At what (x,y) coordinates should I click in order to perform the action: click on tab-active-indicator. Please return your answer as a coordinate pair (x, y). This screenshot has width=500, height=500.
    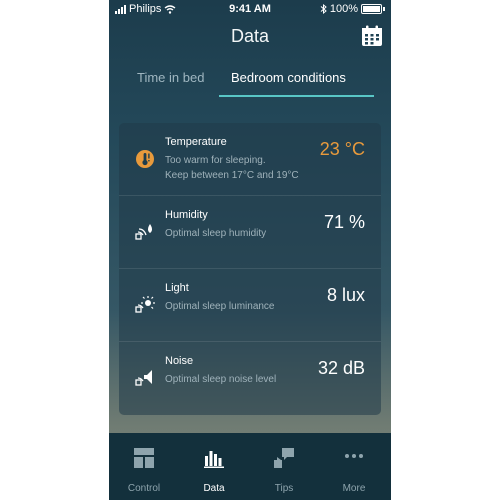
    Looking at the image, I should click on (296, 96).